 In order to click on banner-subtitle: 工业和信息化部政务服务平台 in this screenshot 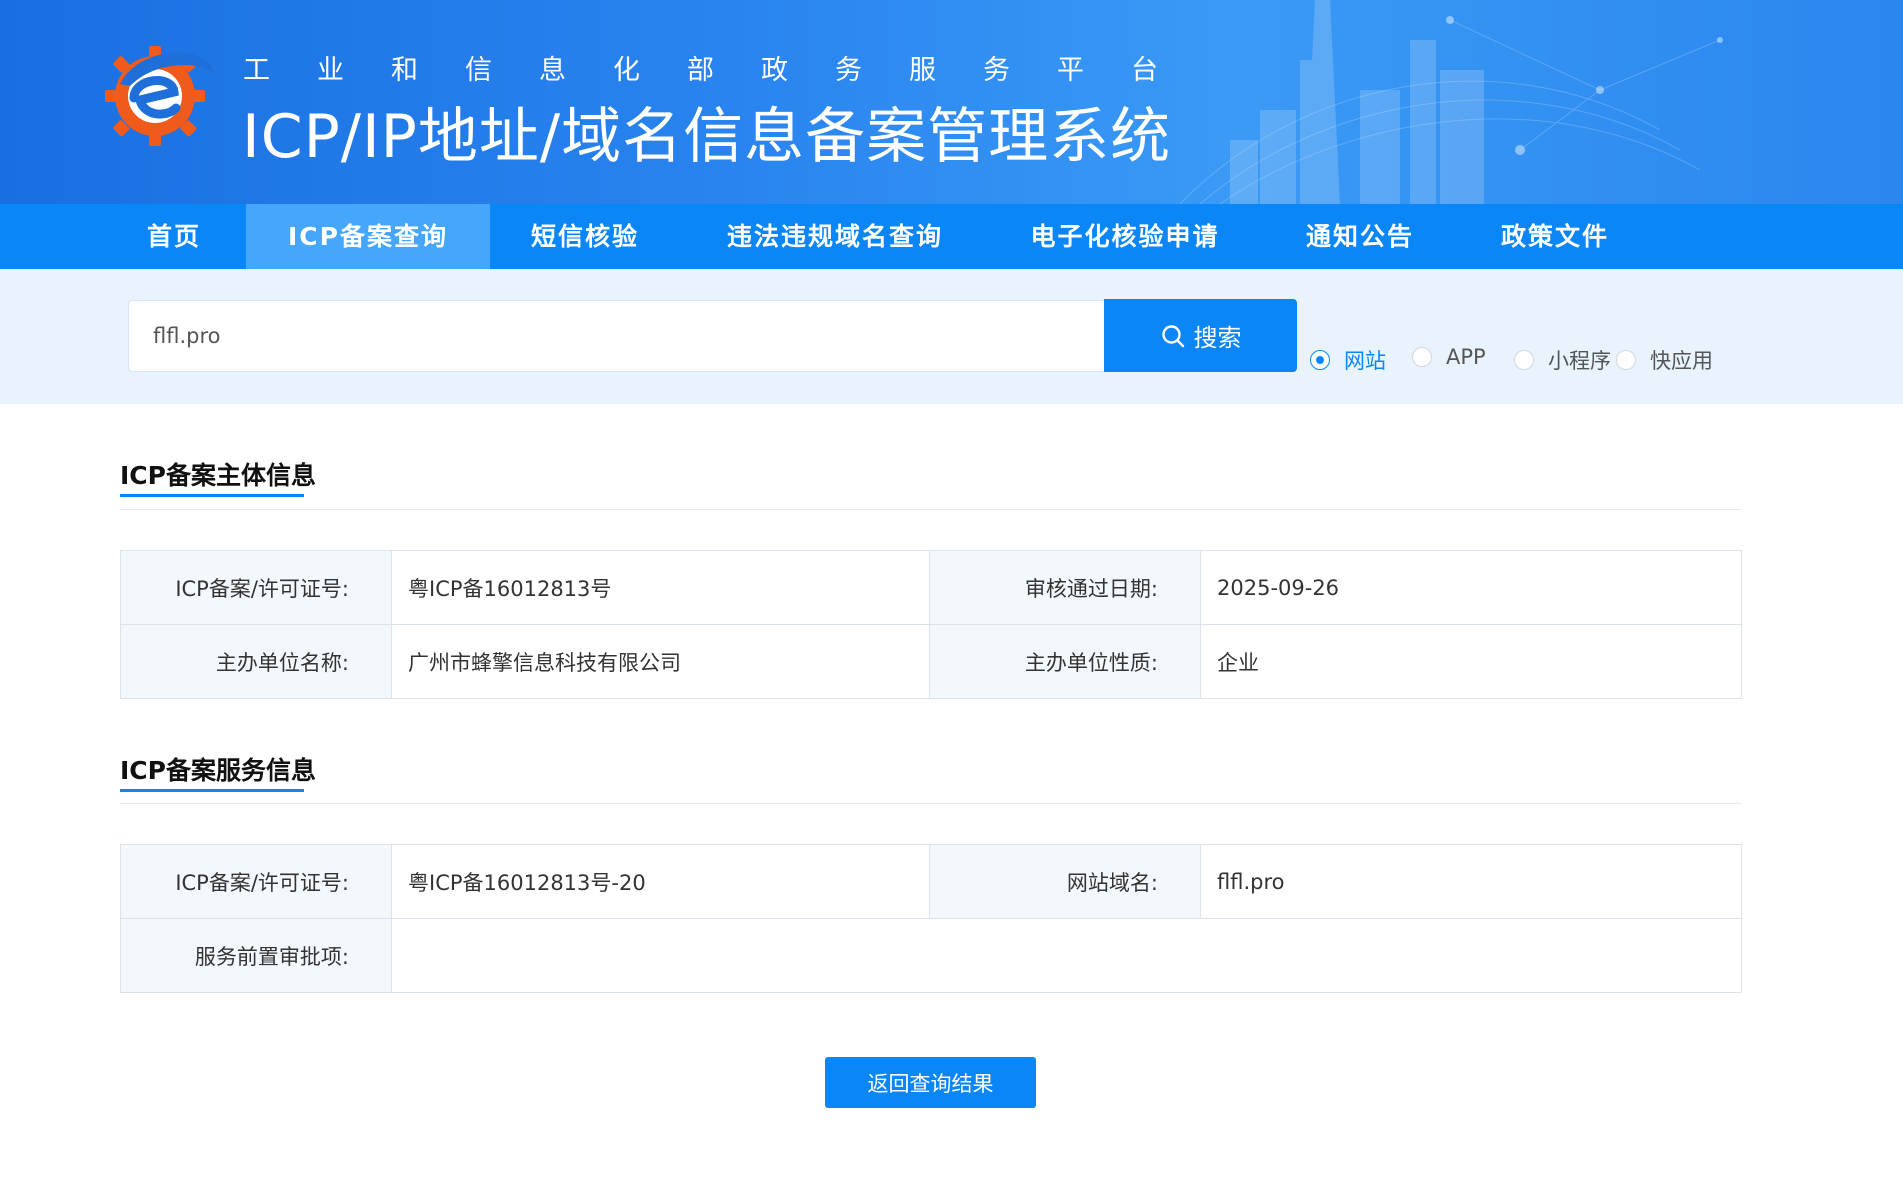, I will do `click(724, 70)`.